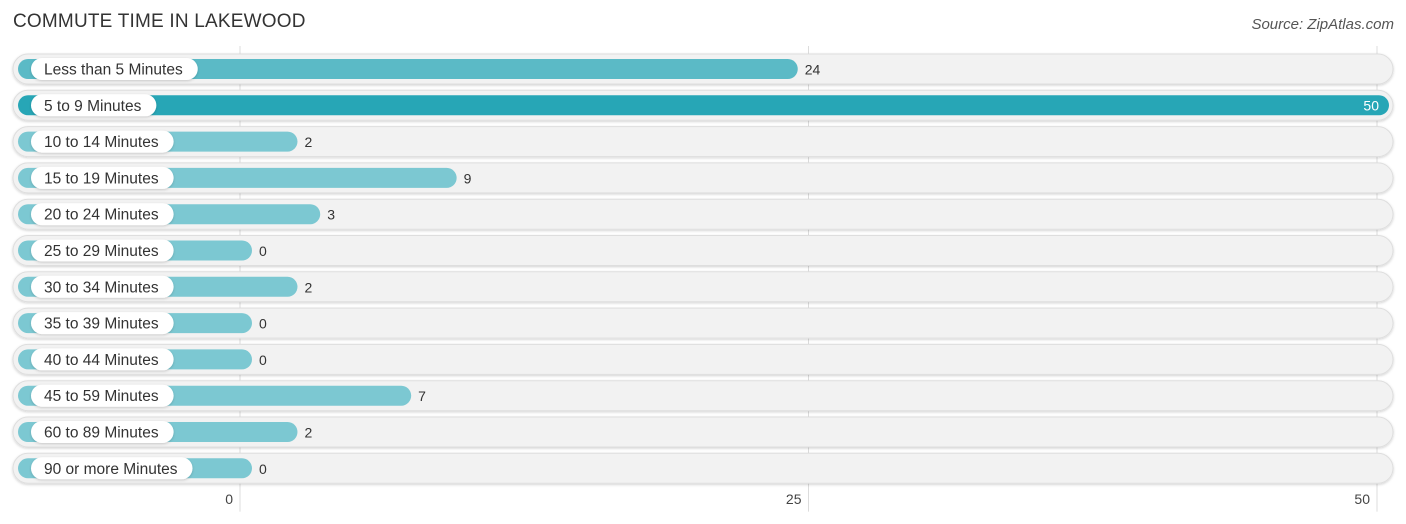 This screenshot has height=524, width=1406. What do you see at coordinates (101, 178) in the screenshot?
I see `category-label: 15 to 19 Minutes` at bounding box center [101, 178].